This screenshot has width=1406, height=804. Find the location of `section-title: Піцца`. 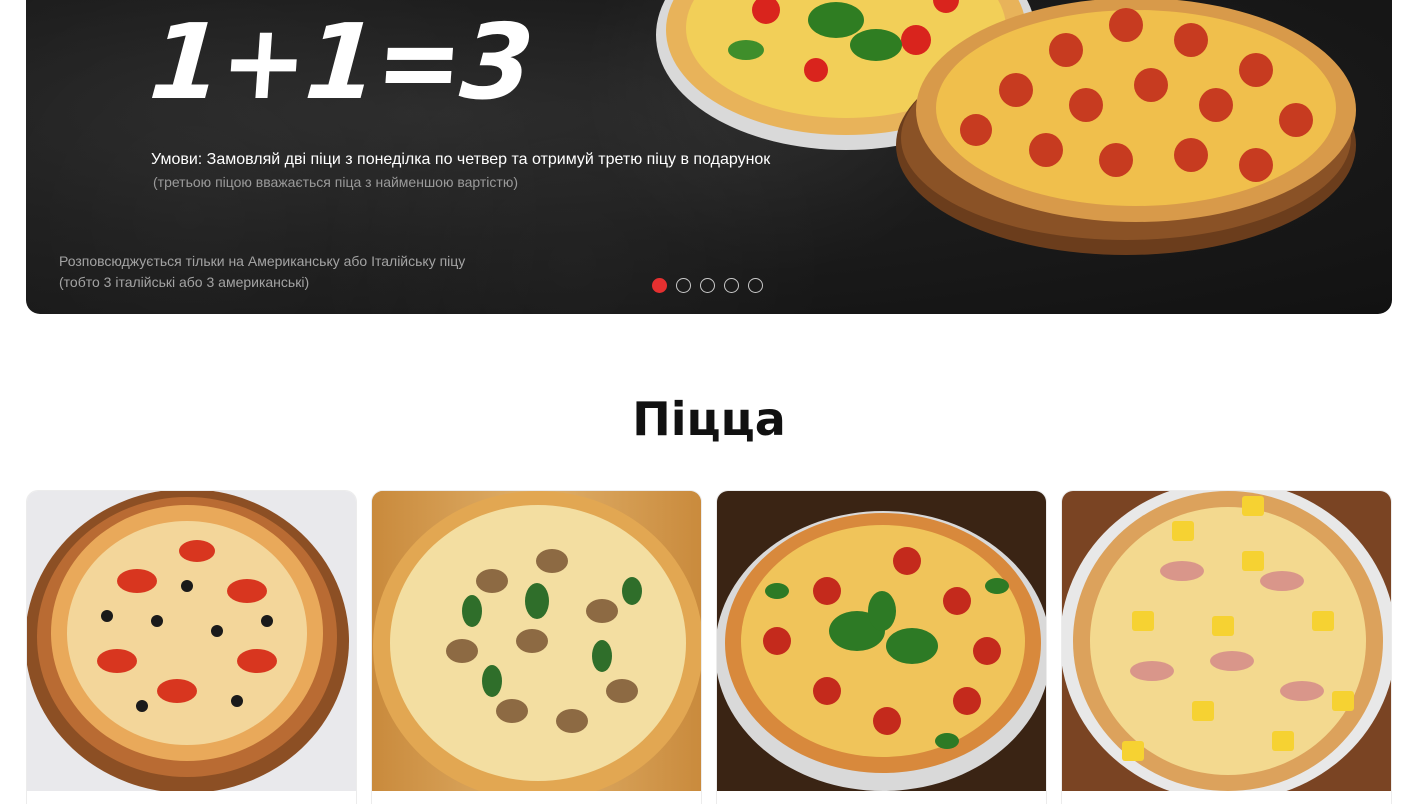

section-title: Піцца is located at coordinates (709, 419).